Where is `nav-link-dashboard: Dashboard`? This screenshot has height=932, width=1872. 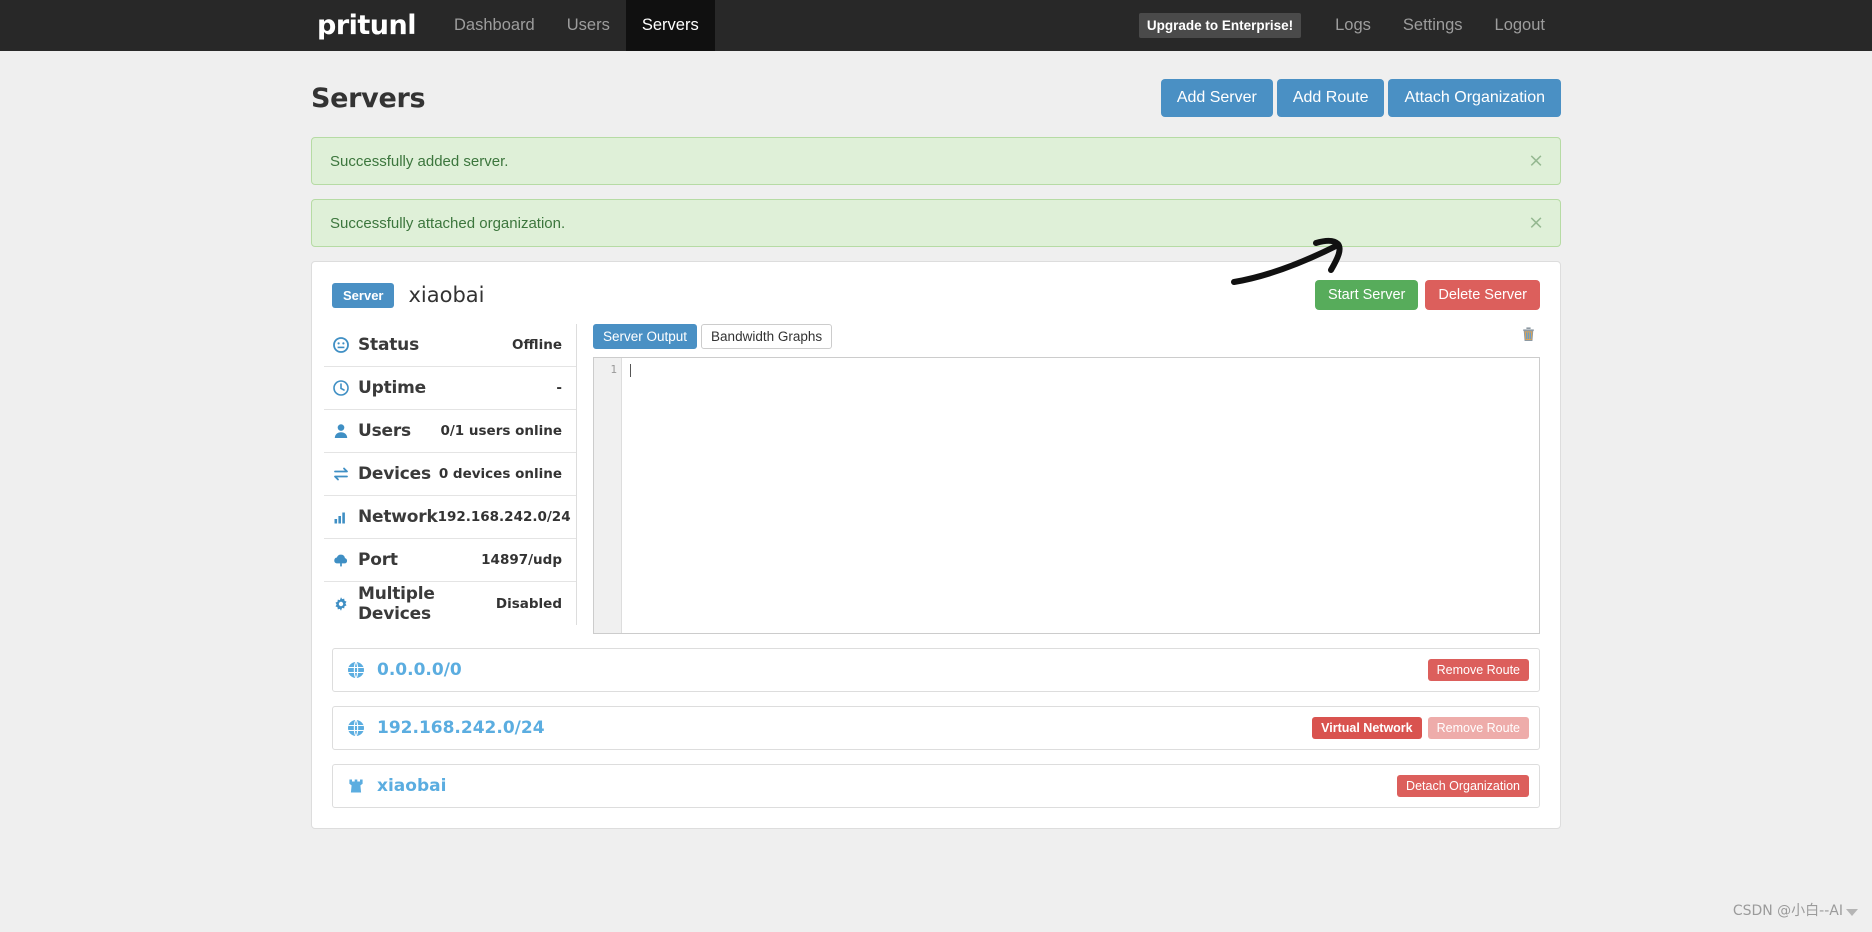 nav-link-dashboard: Dashboard is located at coordinates (494, 25).